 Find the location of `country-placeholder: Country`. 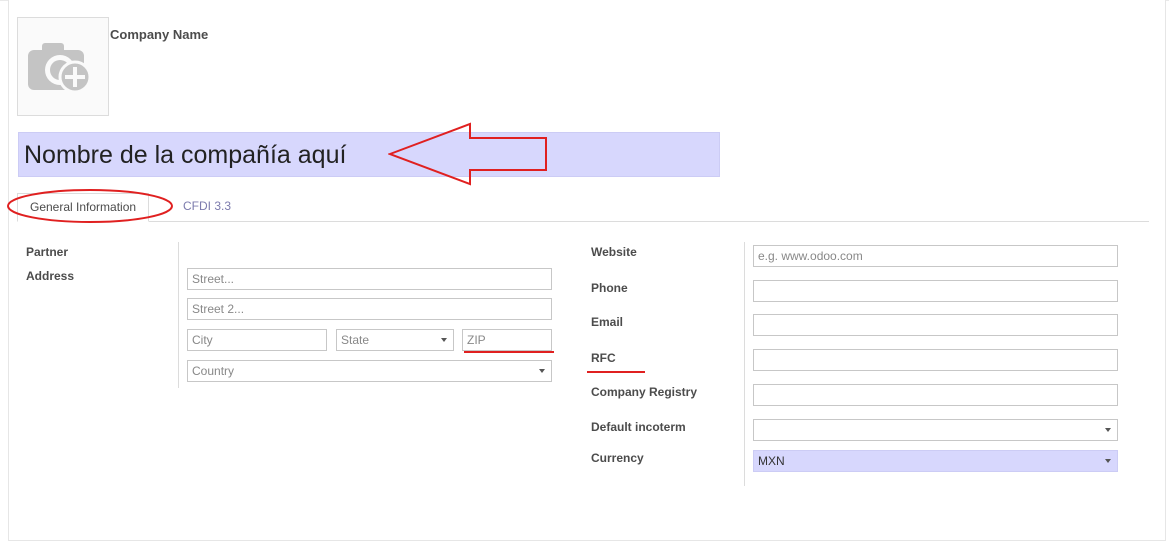

country-placeholder: Country is located at coordinates (213, 371).